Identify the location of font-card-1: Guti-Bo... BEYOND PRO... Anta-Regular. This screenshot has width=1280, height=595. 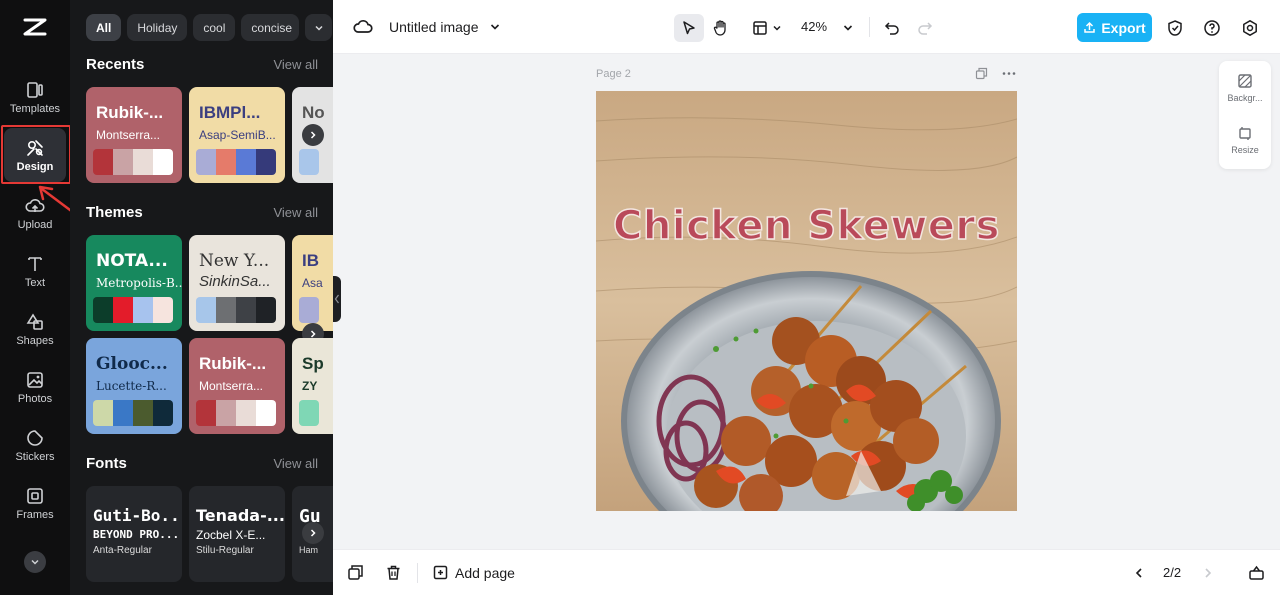
(134, 534).